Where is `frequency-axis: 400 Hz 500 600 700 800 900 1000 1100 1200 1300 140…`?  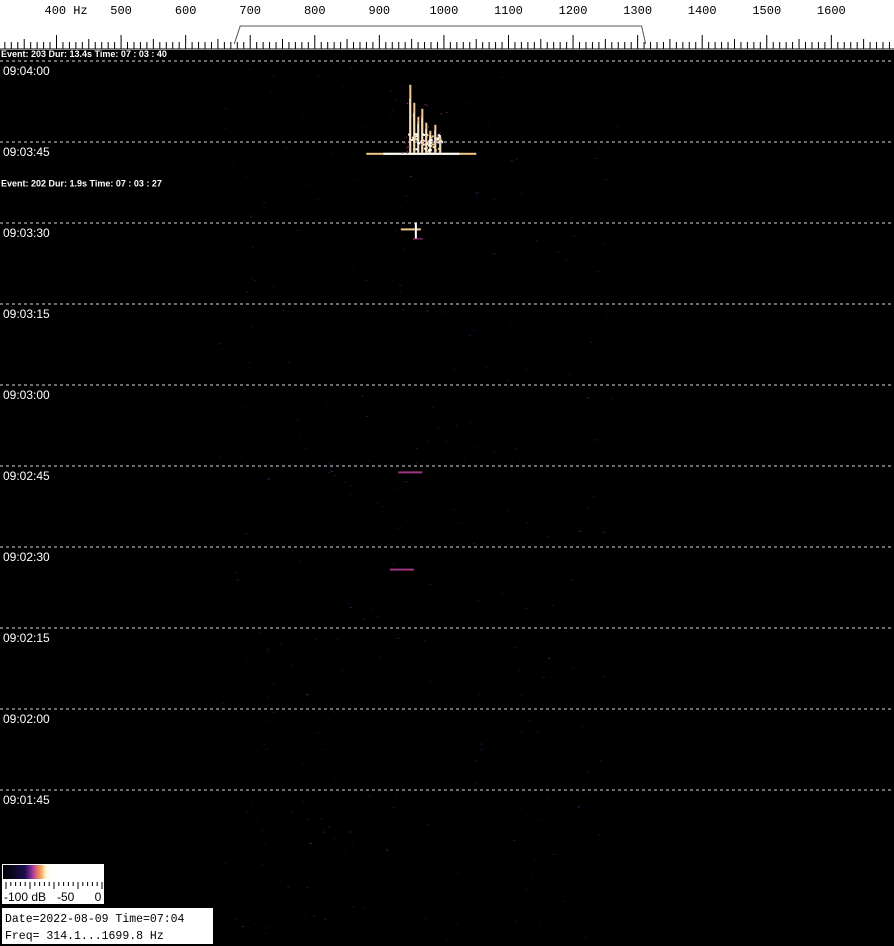 frequency-axis: 400 Hz 500 600 700 800 900 1000 1100 1200 1300 140… is located at coordinates (447, 25).